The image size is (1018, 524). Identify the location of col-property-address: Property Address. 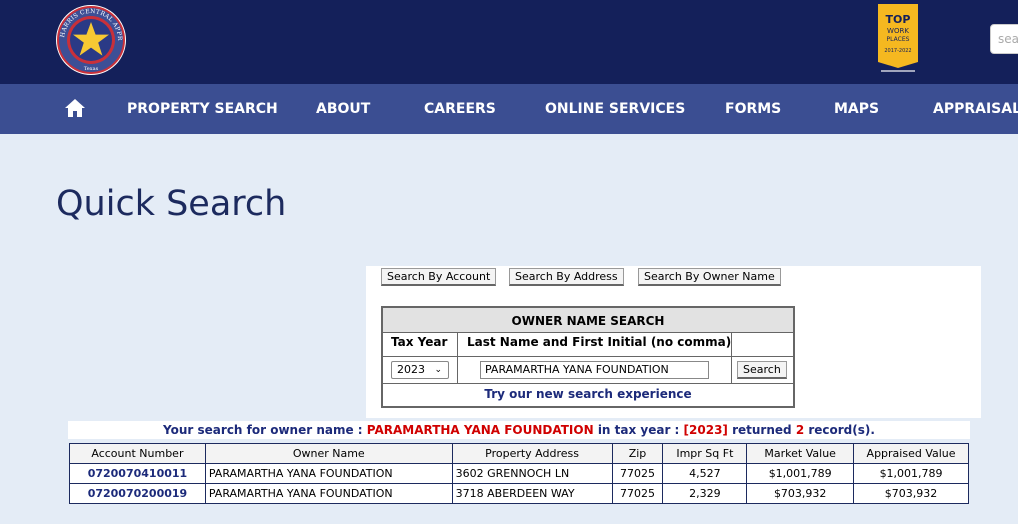
(532, 453).